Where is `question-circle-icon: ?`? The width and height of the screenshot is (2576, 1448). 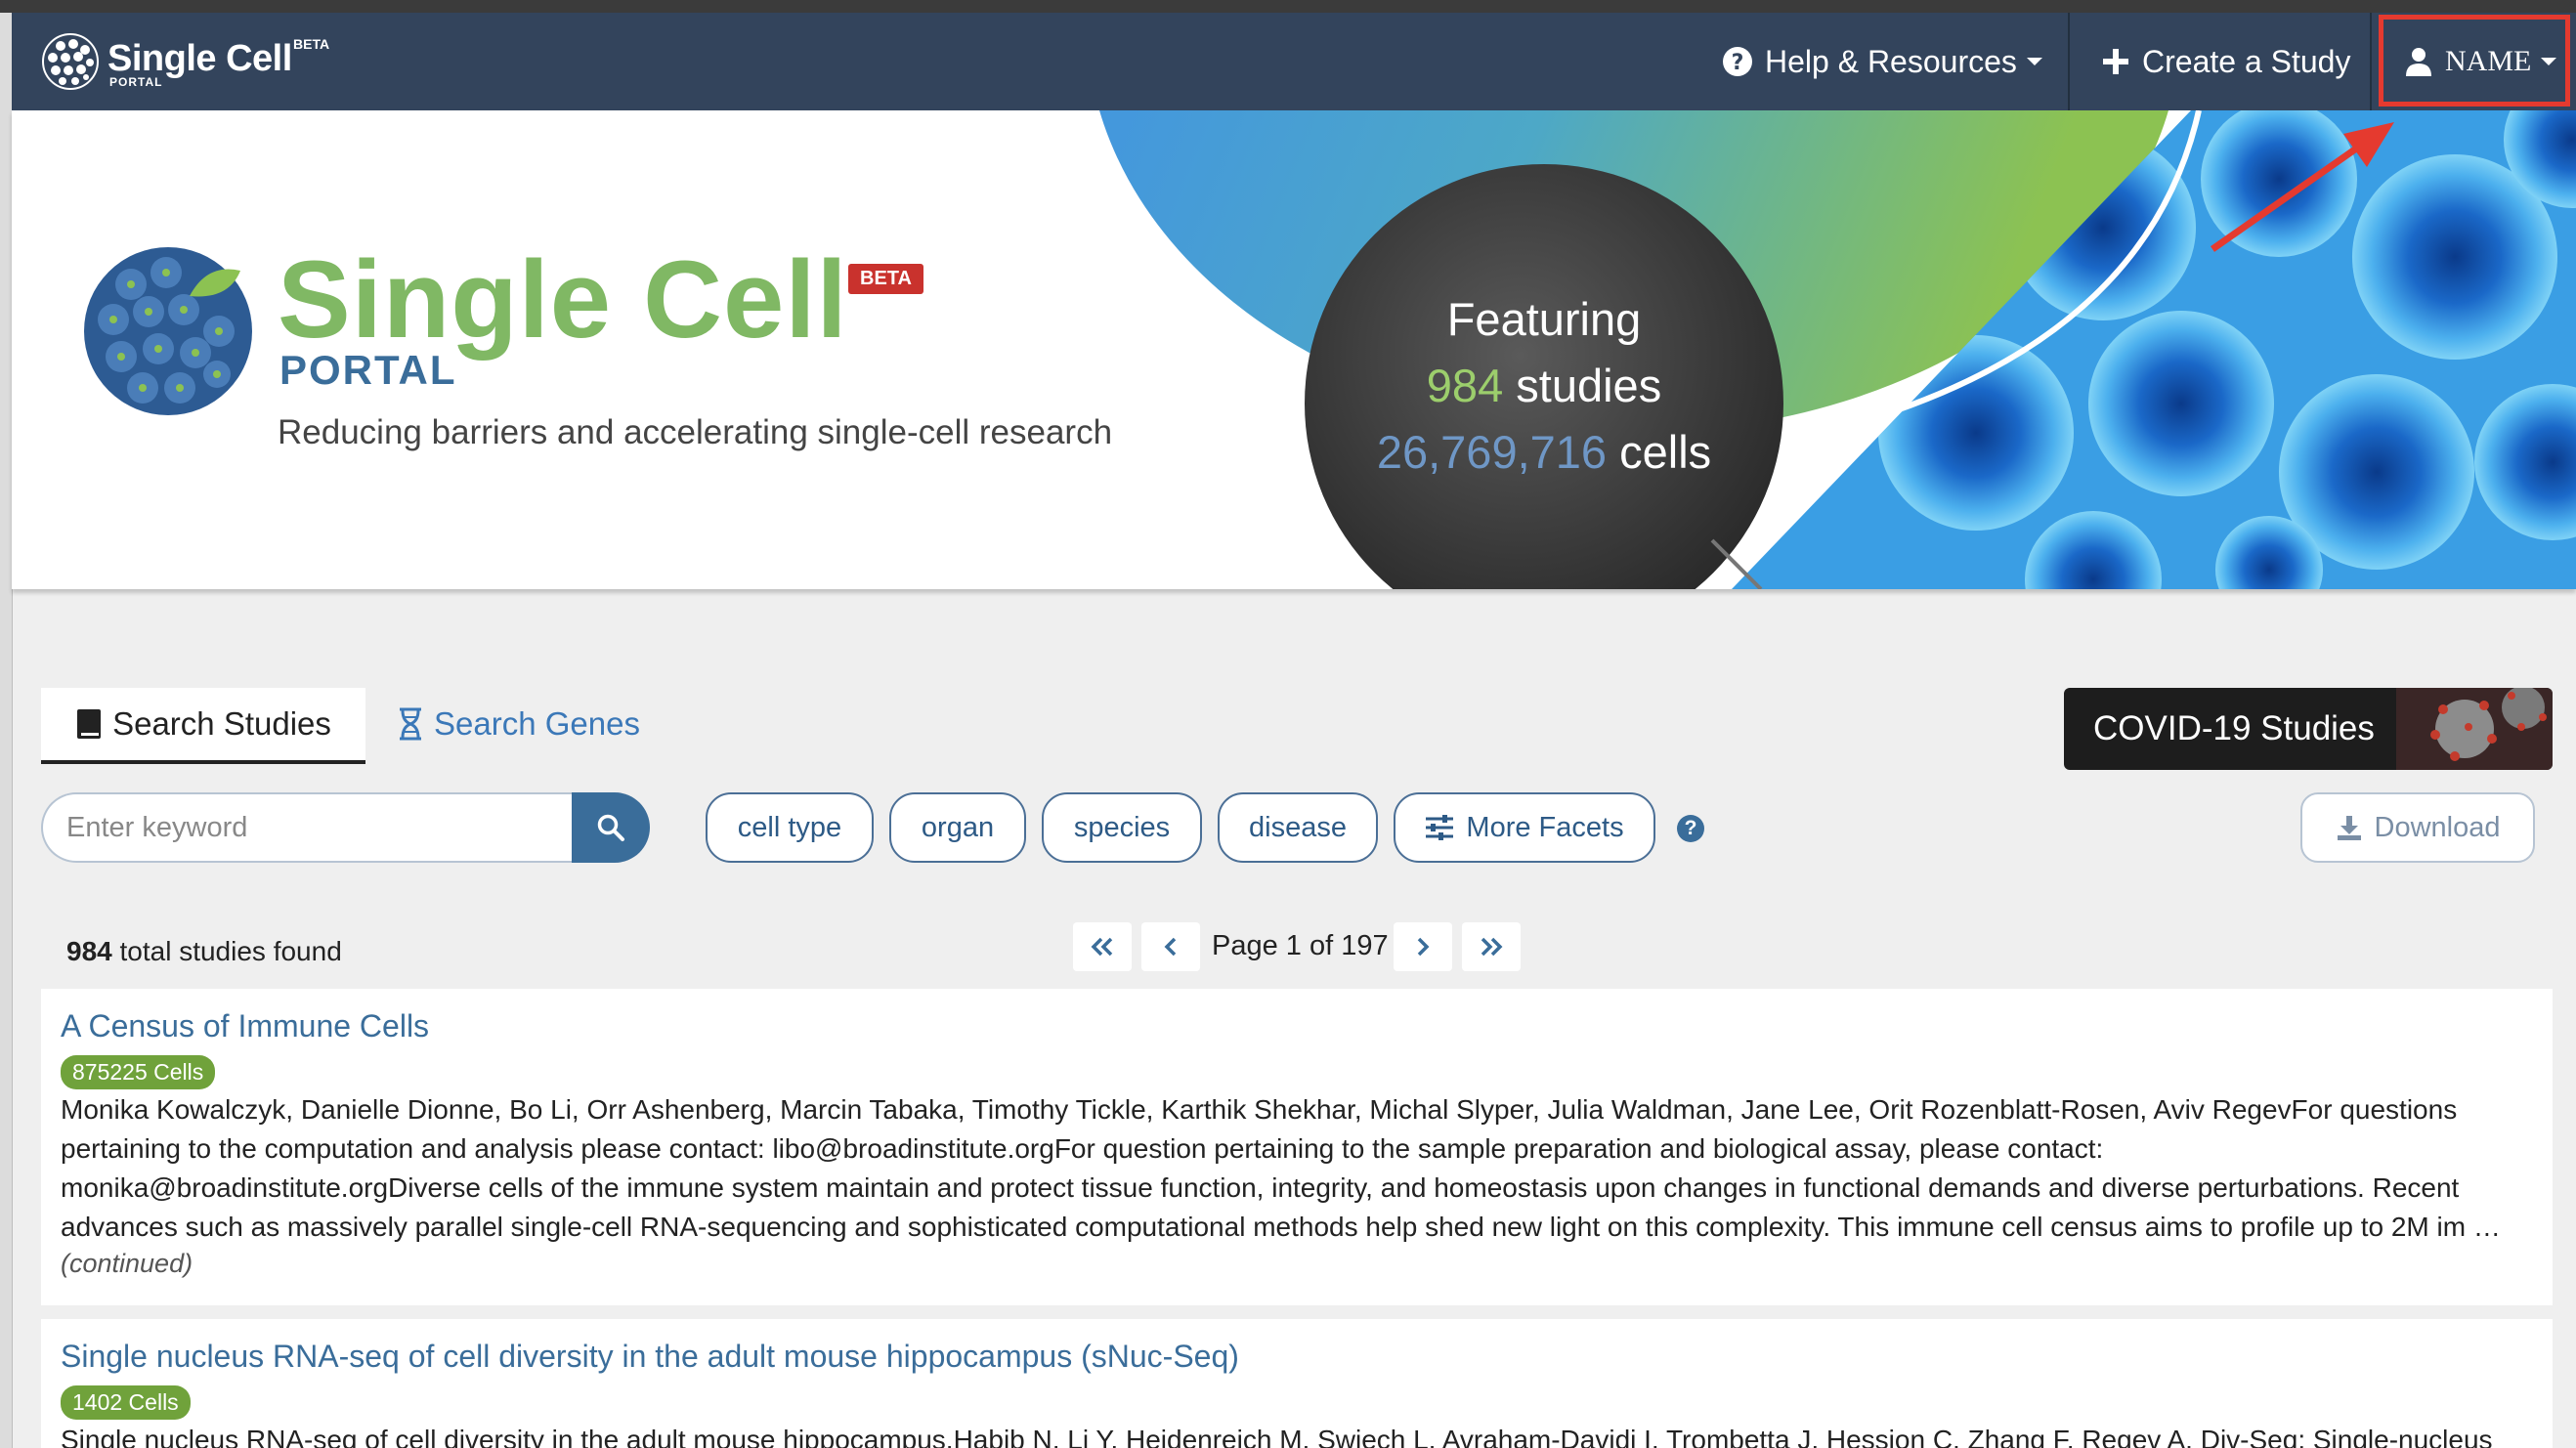 question-circle-icon: ? is located at coordinates (1738, 61).